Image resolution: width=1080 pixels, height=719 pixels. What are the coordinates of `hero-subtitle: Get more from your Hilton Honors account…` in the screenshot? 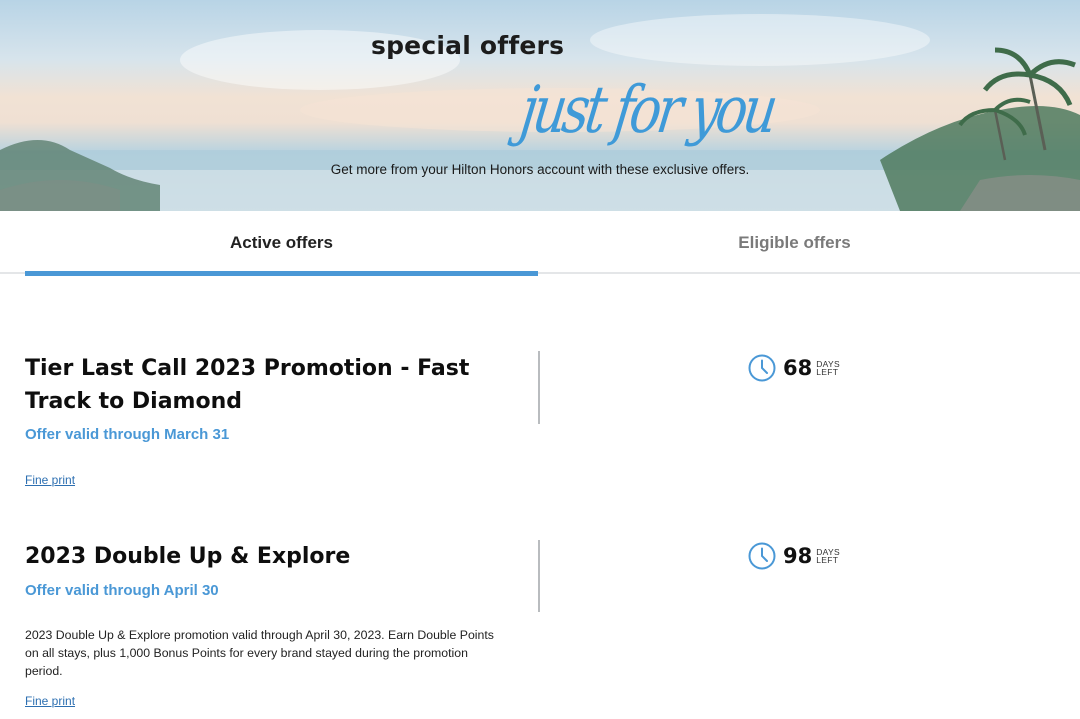 It's located at (540, 169).